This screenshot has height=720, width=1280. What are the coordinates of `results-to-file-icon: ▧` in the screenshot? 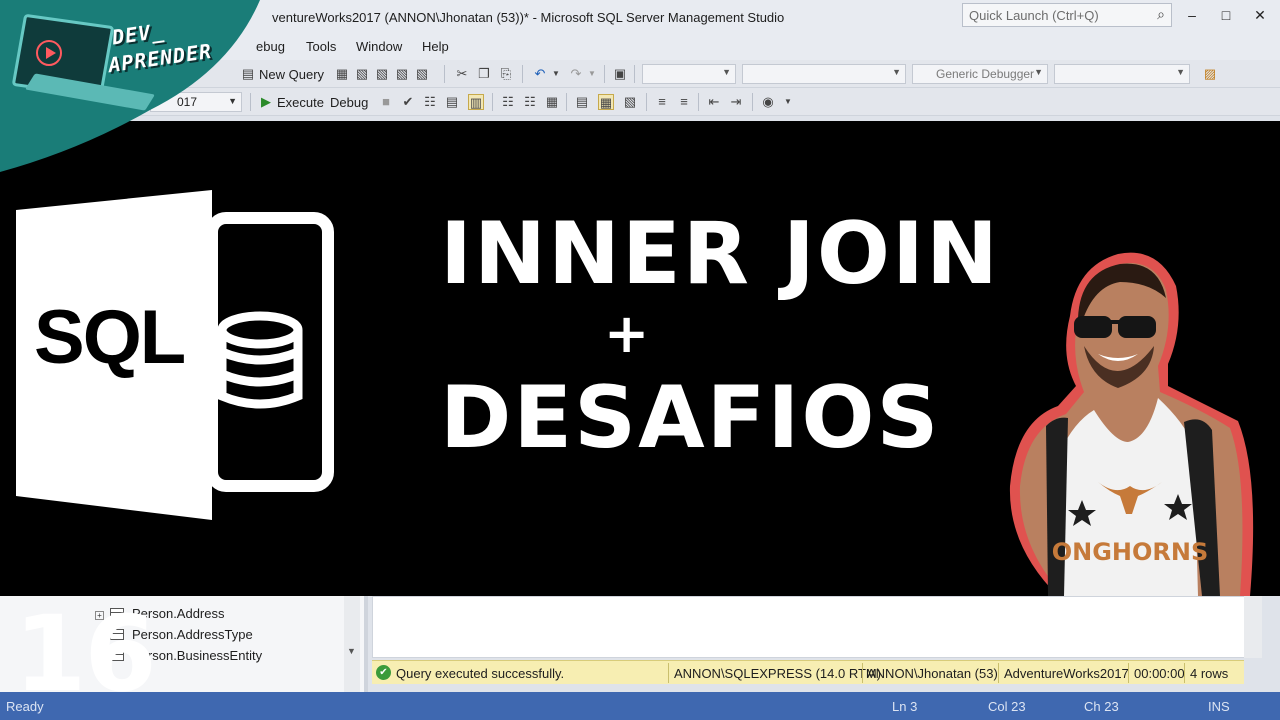 It's located at (630, 102).